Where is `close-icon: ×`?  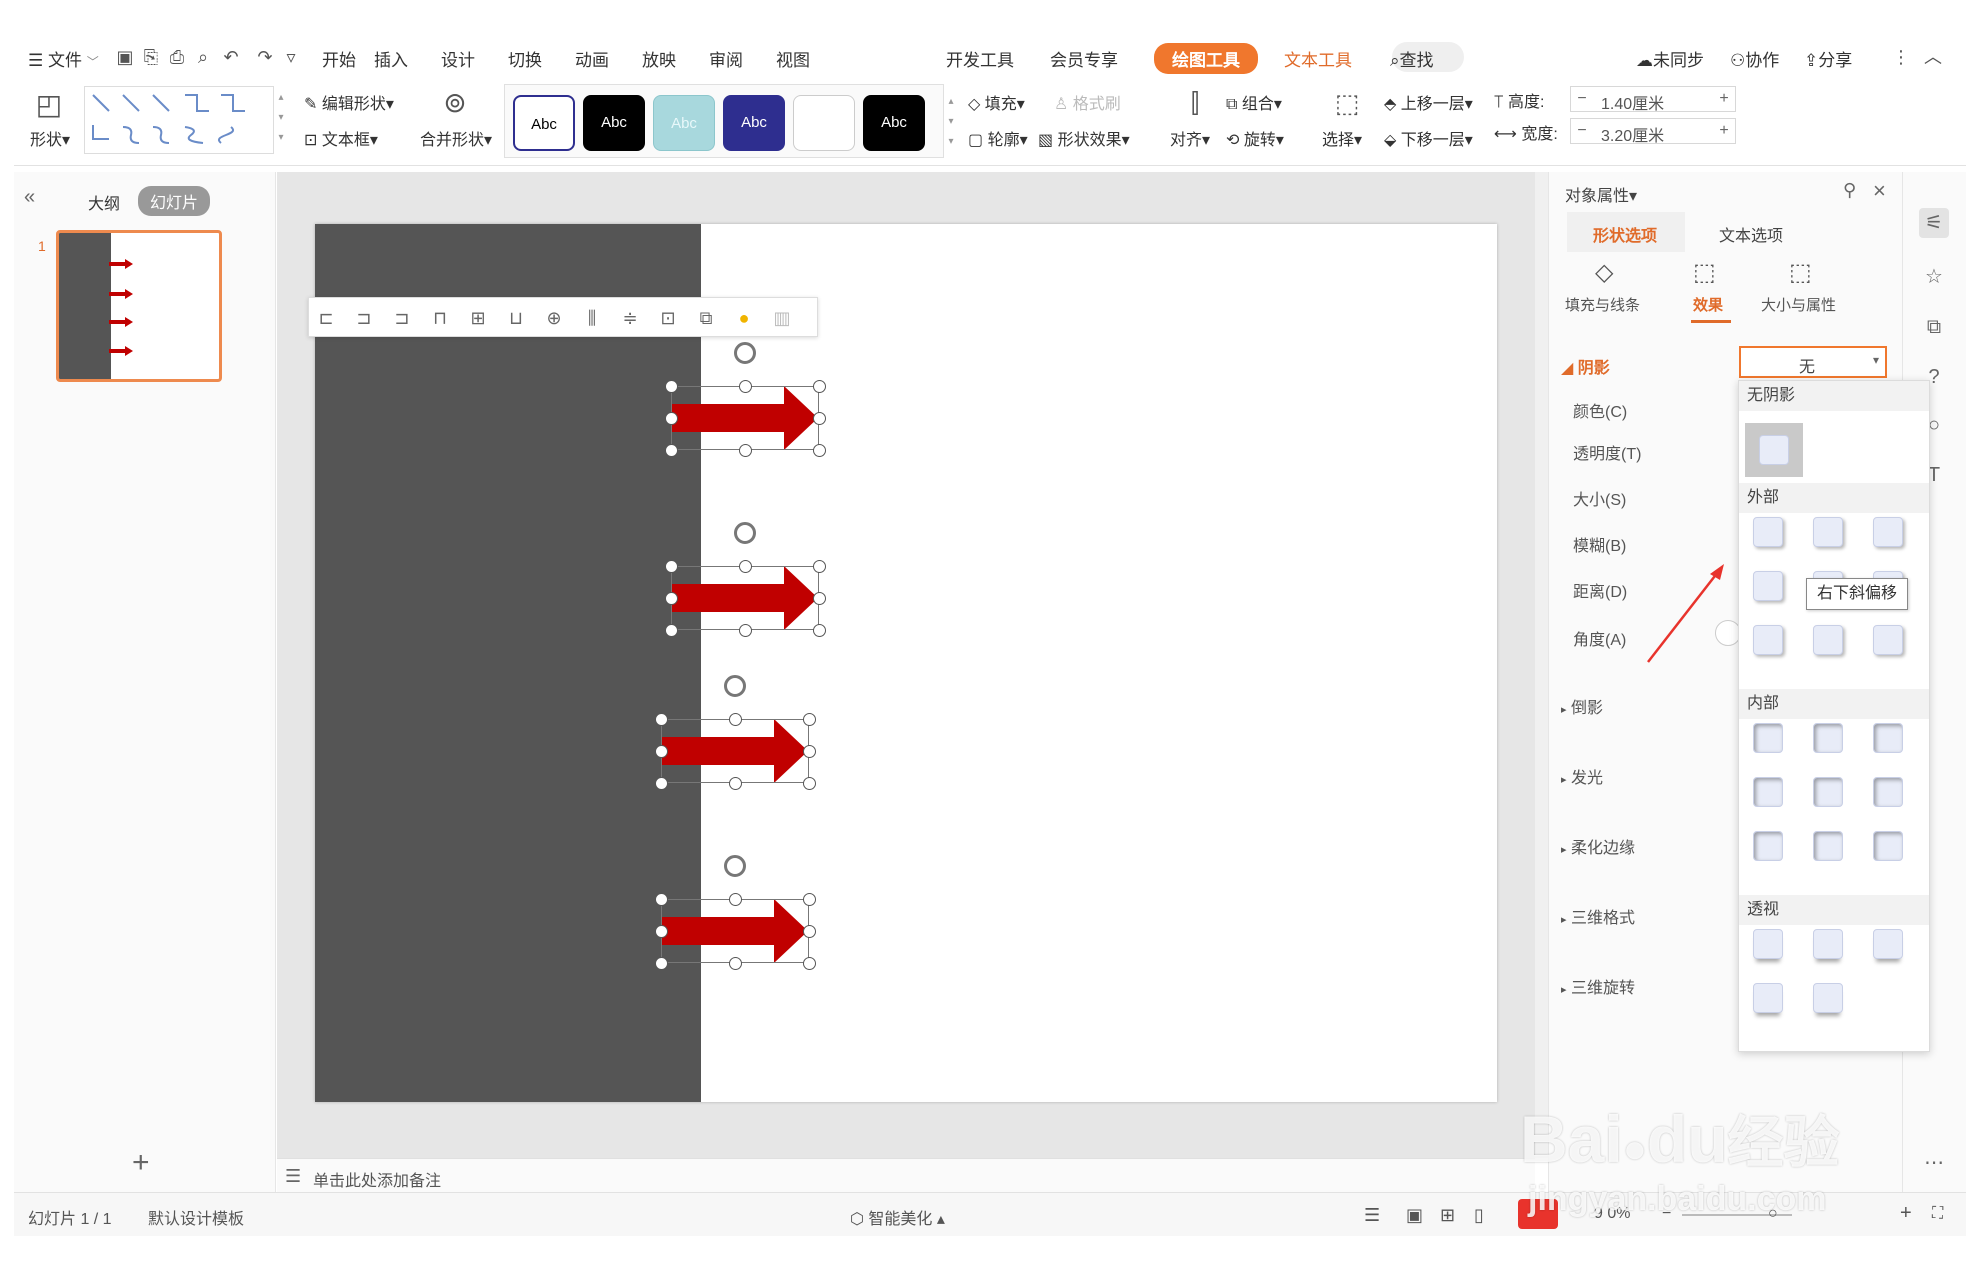 close-icon: × is located at coordinates (1879, 191).